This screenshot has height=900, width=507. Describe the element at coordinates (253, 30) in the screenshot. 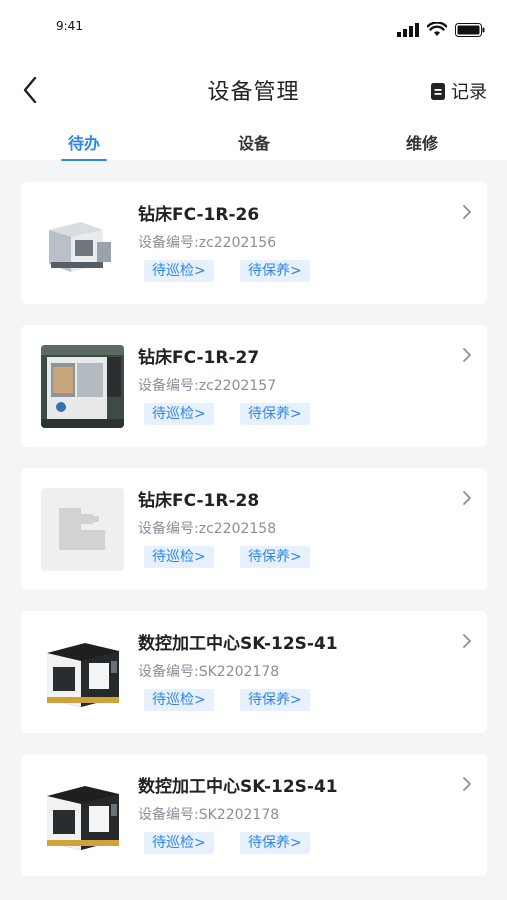

I see `status-bar: 9:41` at that location.